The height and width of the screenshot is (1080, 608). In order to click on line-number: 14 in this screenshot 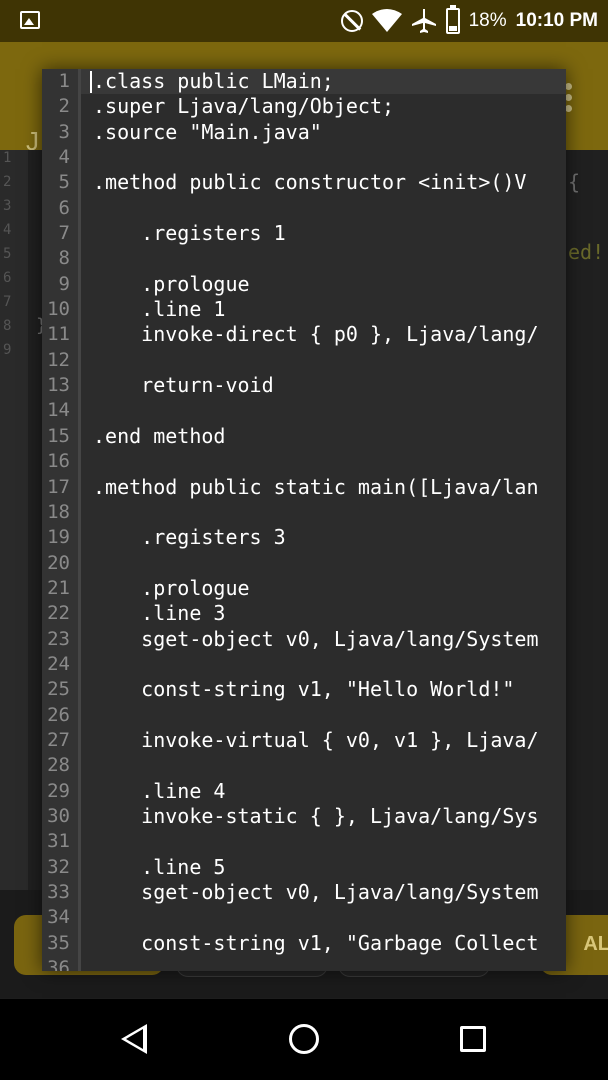, I will do `click(58, 410)`.